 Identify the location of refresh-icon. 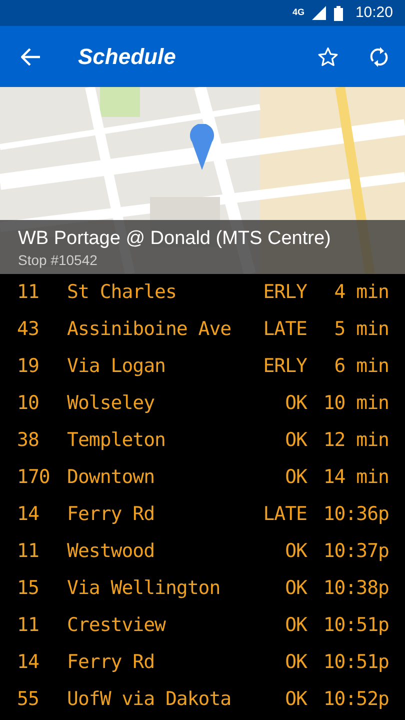
(379, 57).